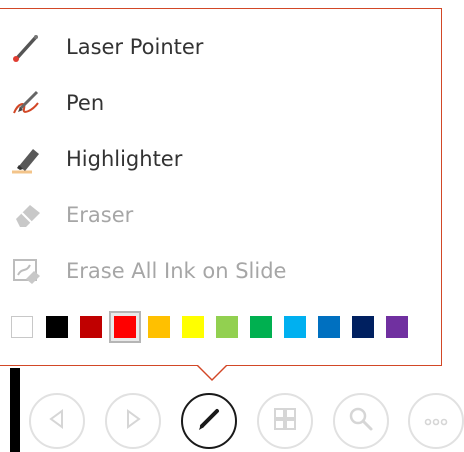 This screenshot has width=464, height=452. I want to click on menu-item-pen: Pen, so click(220, 103).